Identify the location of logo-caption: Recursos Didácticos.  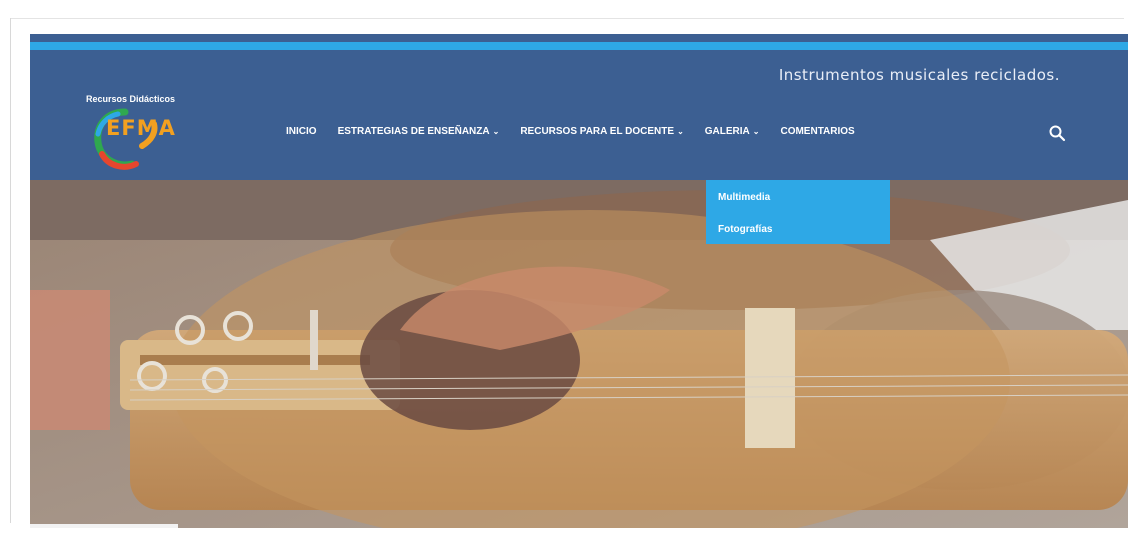
(131, 99).